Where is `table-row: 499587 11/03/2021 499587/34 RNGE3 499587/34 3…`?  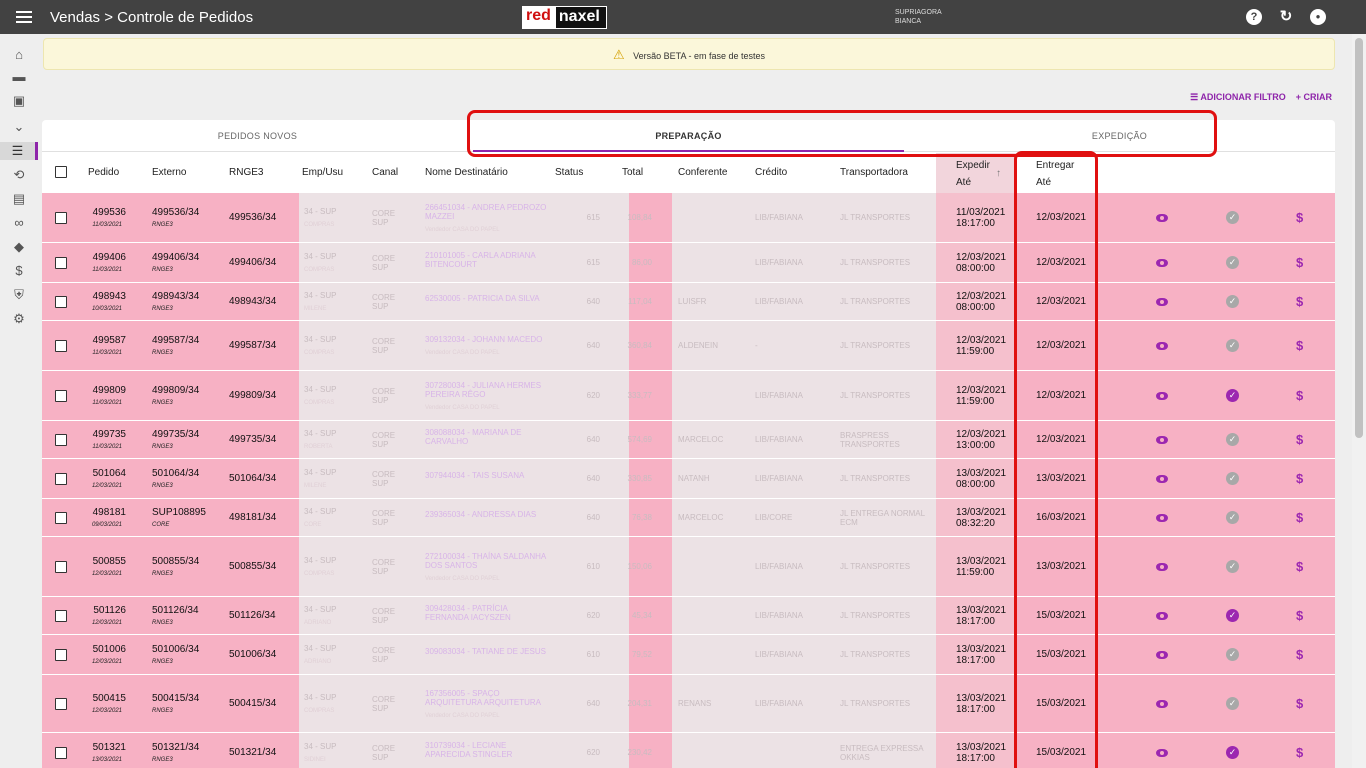 table-row: 499587 11/03/2021 499587/34 RNGE3 499587/34 3… is located at coordinates (688, 346).